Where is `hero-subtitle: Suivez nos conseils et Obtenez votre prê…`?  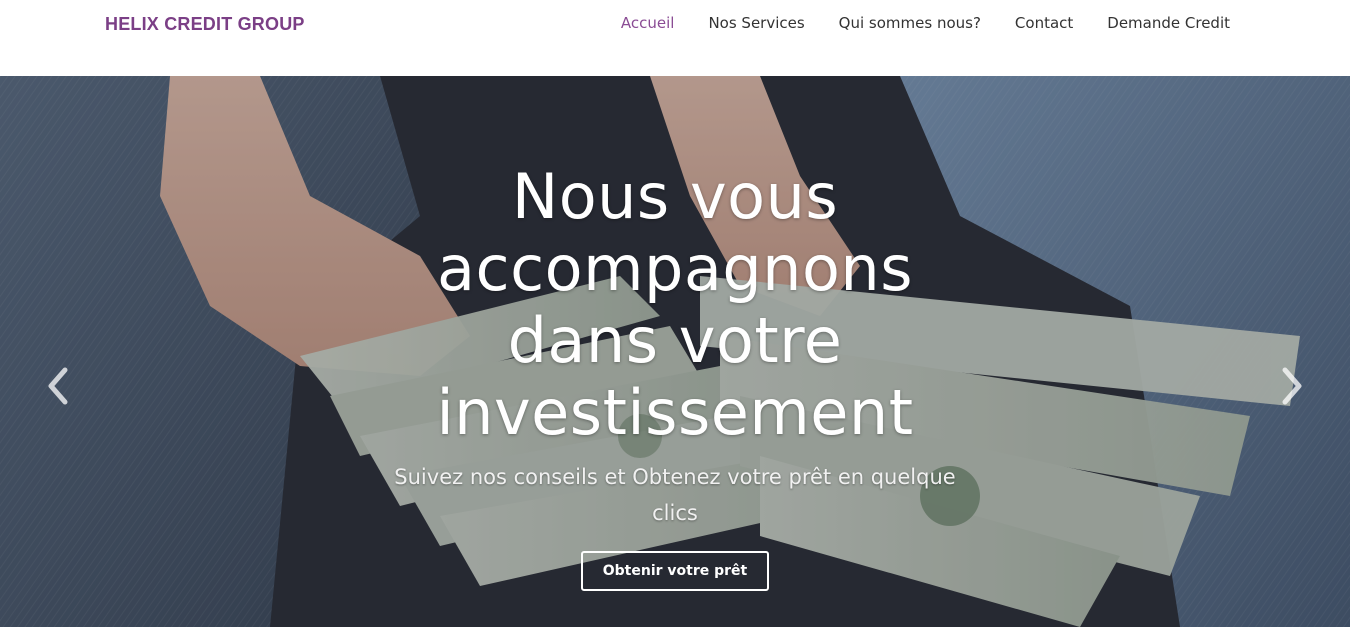 hero-subtitle: Suivez nos conseils et Obtenez votre prê… is located at coordinates (675, 495).